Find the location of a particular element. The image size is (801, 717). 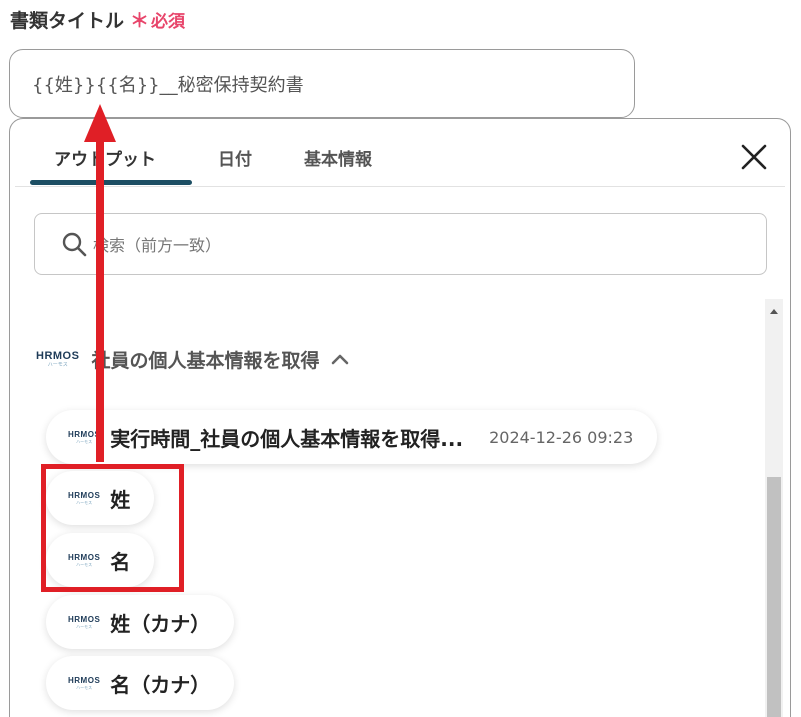

close-button is located at coordinates (754, 157).